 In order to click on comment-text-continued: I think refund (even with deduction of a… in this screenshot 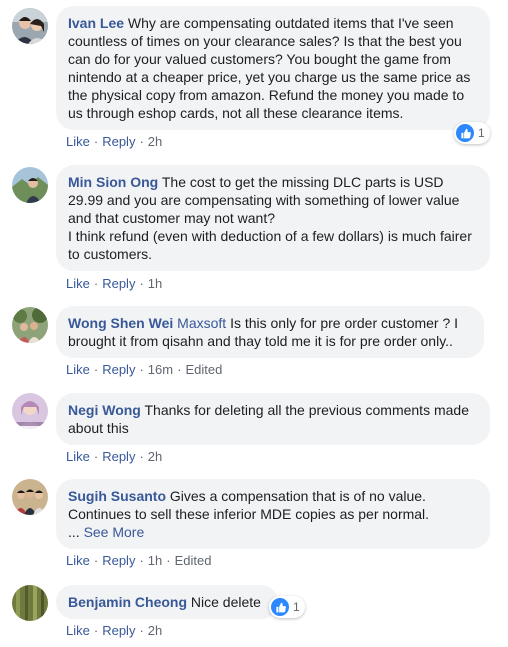, I will do `click(270, 245)`.